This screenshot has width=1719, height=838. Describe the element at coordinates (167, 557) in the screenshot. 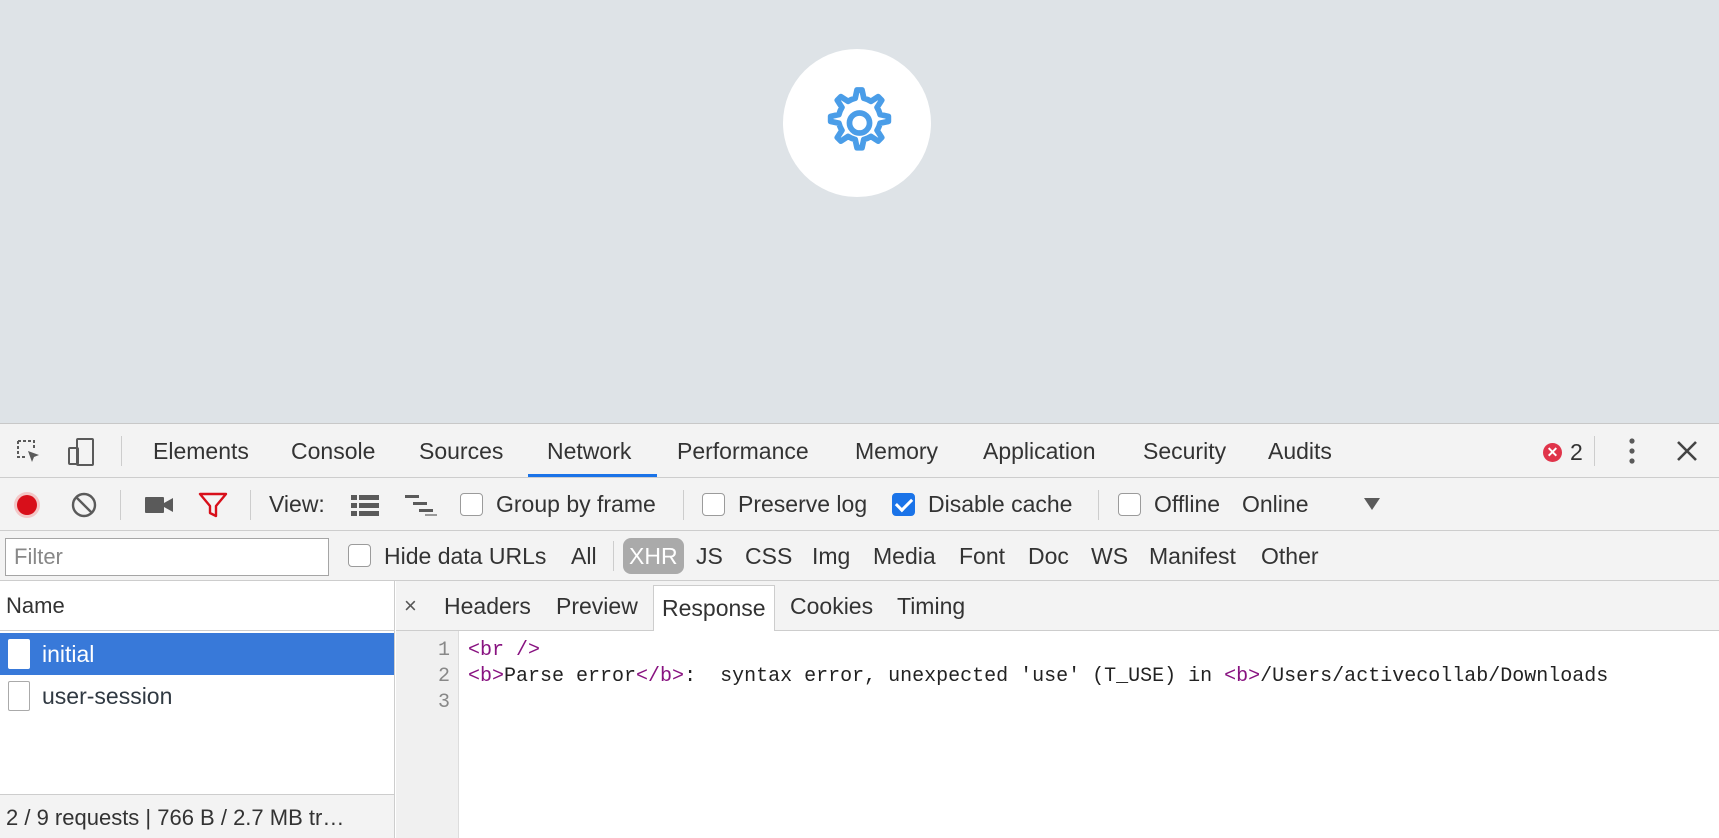

I see `filter-input` at that location.